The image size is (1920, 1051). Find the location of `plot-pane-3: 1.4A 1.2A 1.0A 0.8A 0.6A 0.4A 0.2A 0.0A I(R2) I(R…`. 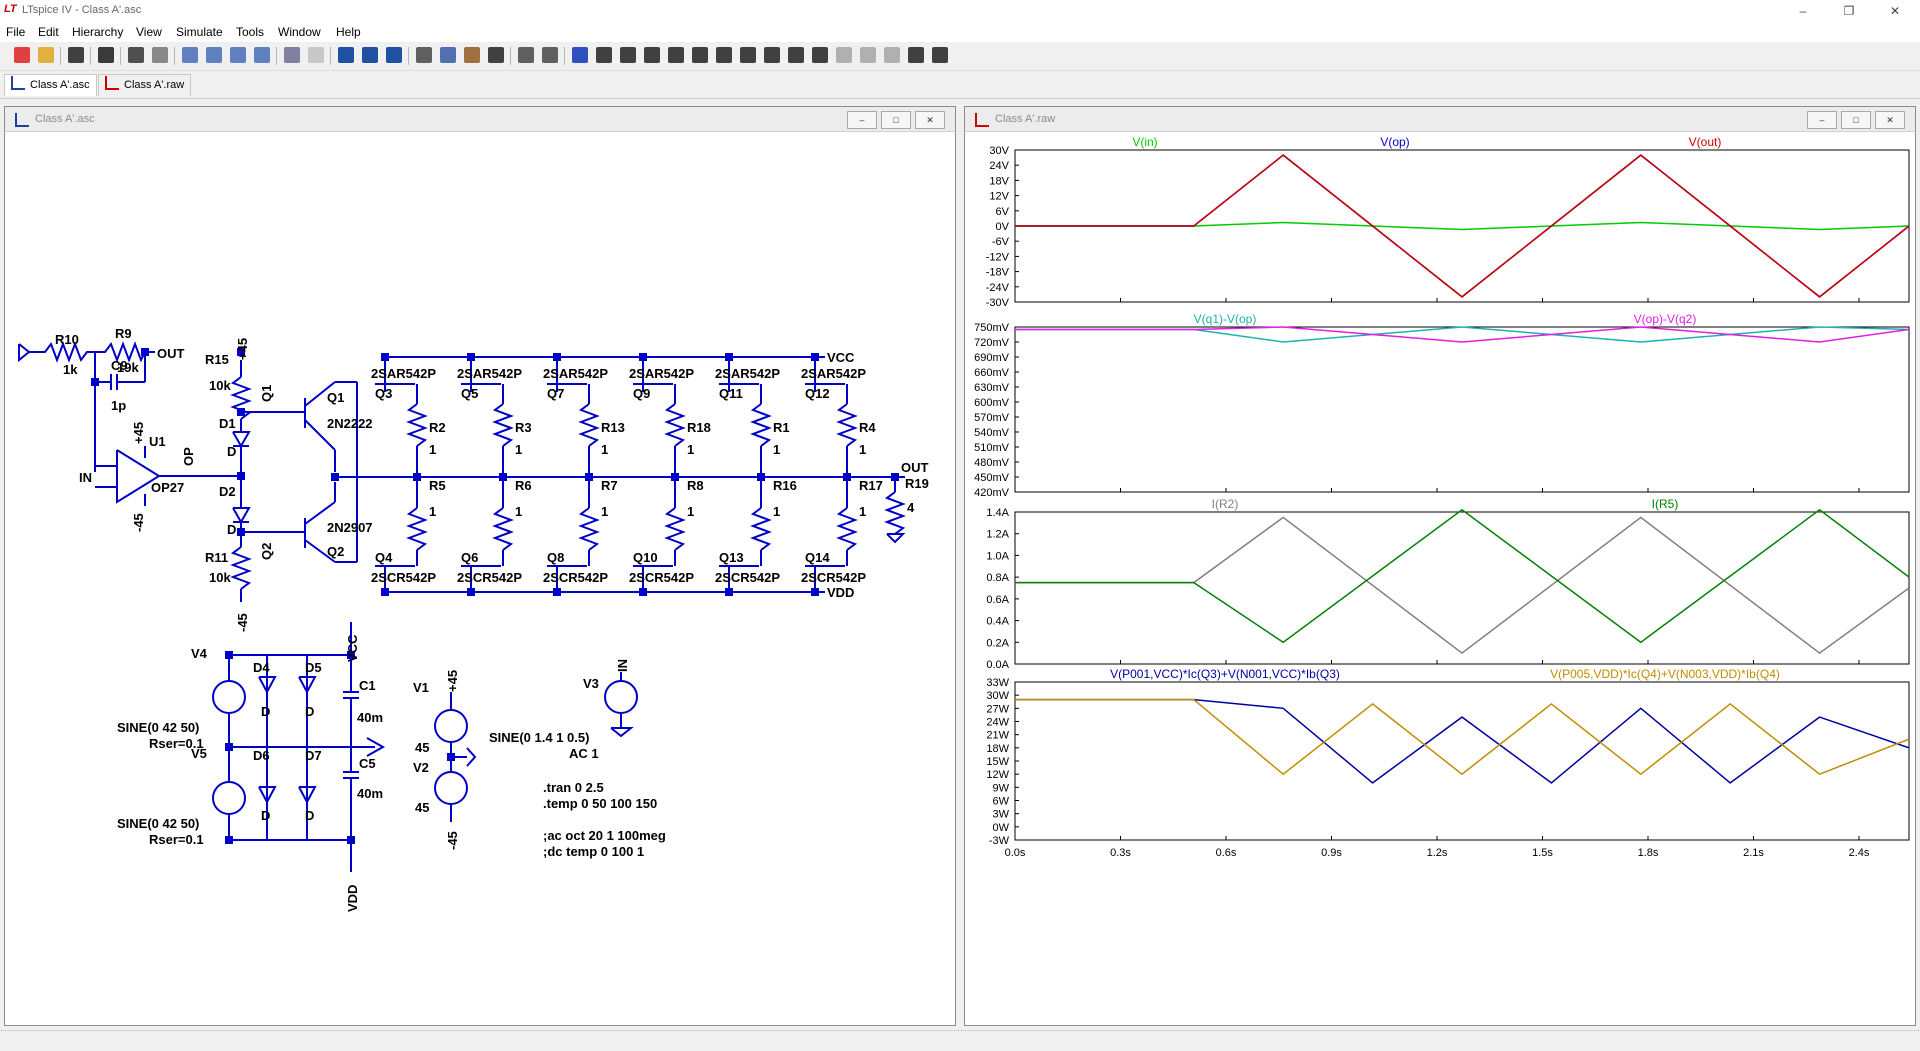

plot-pane-3: 1.4A 1.2A 1.0A 0.8A 0.6A 0.4A 0.2A 0.0A I(R2) I(R… is located at coordinates (1448, 584).